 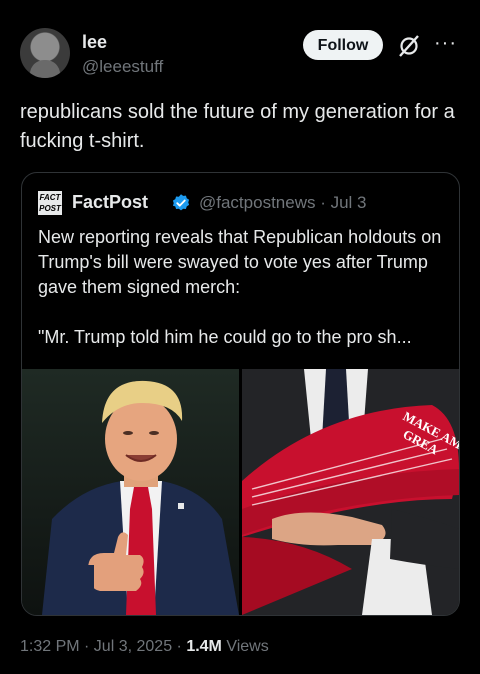 I want to click on quoted-header: FACT POST FactPost @factpostnews · Jul 3, so click(x=243, y=203).